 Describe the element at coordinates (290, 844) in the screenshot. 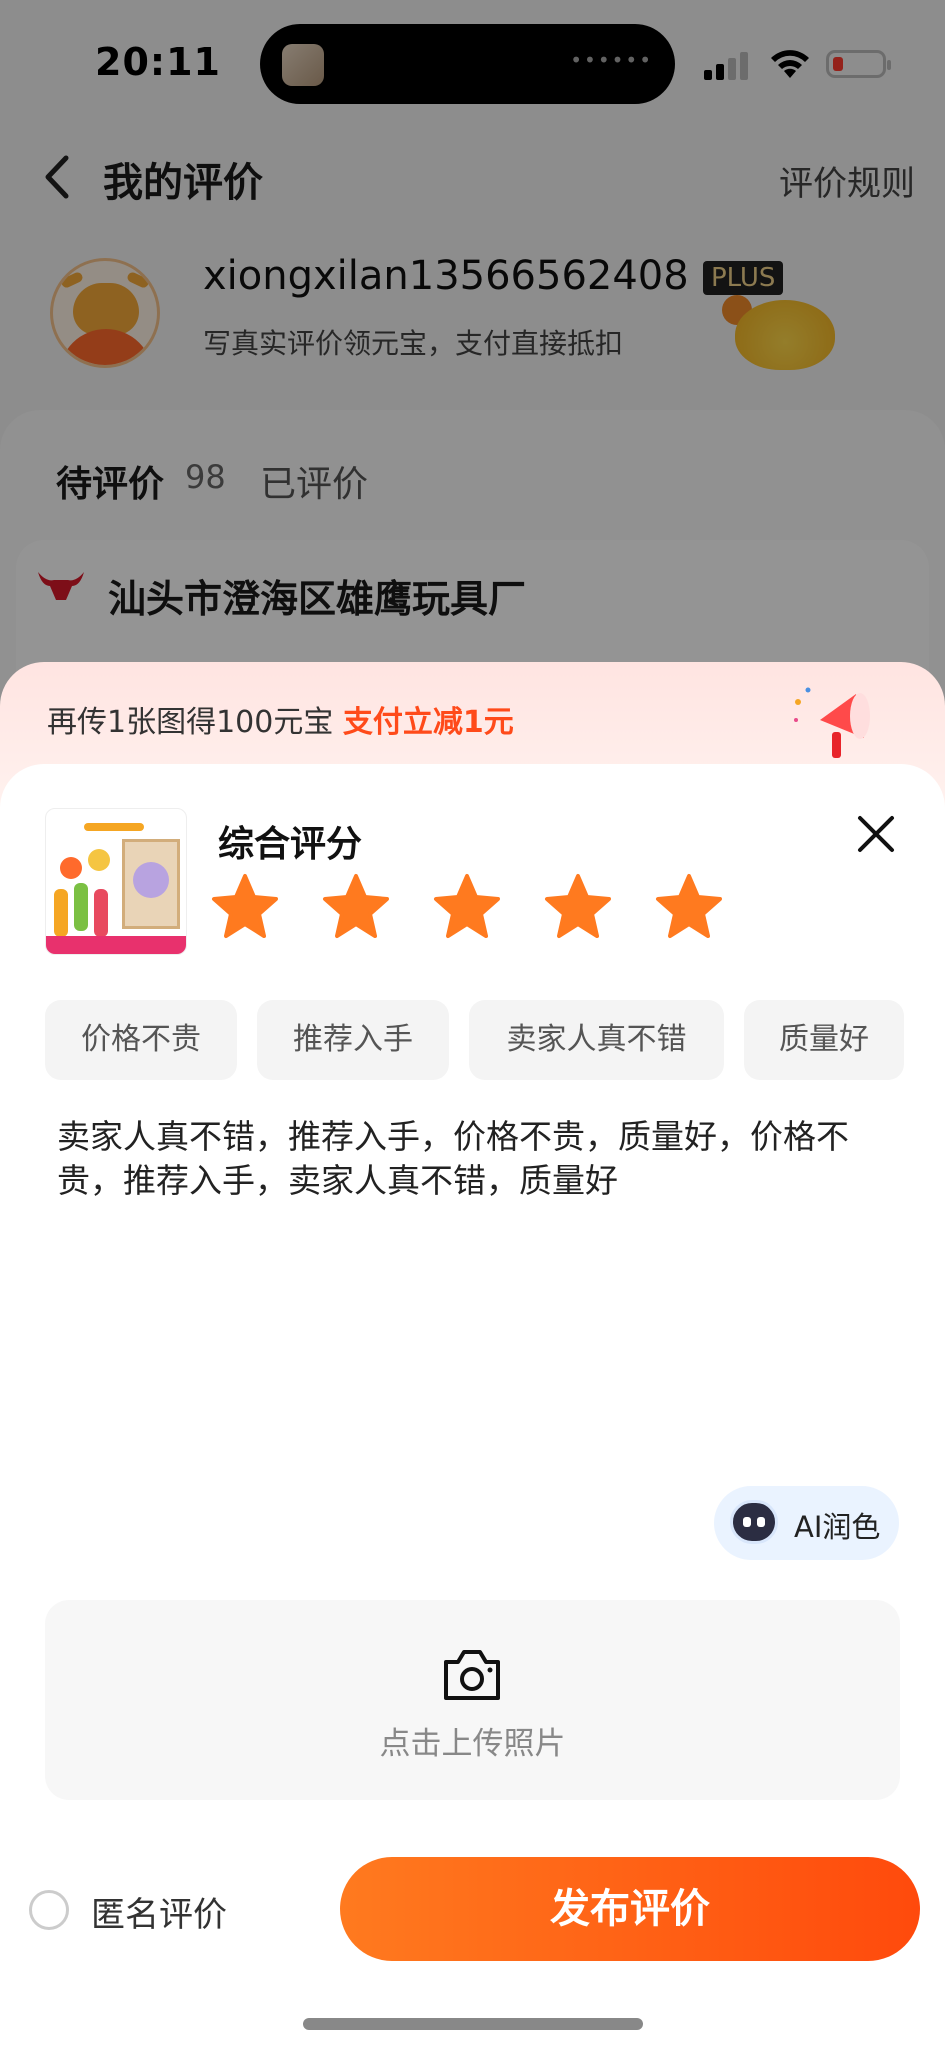

I see `rating-title: 综合评分` at that location.